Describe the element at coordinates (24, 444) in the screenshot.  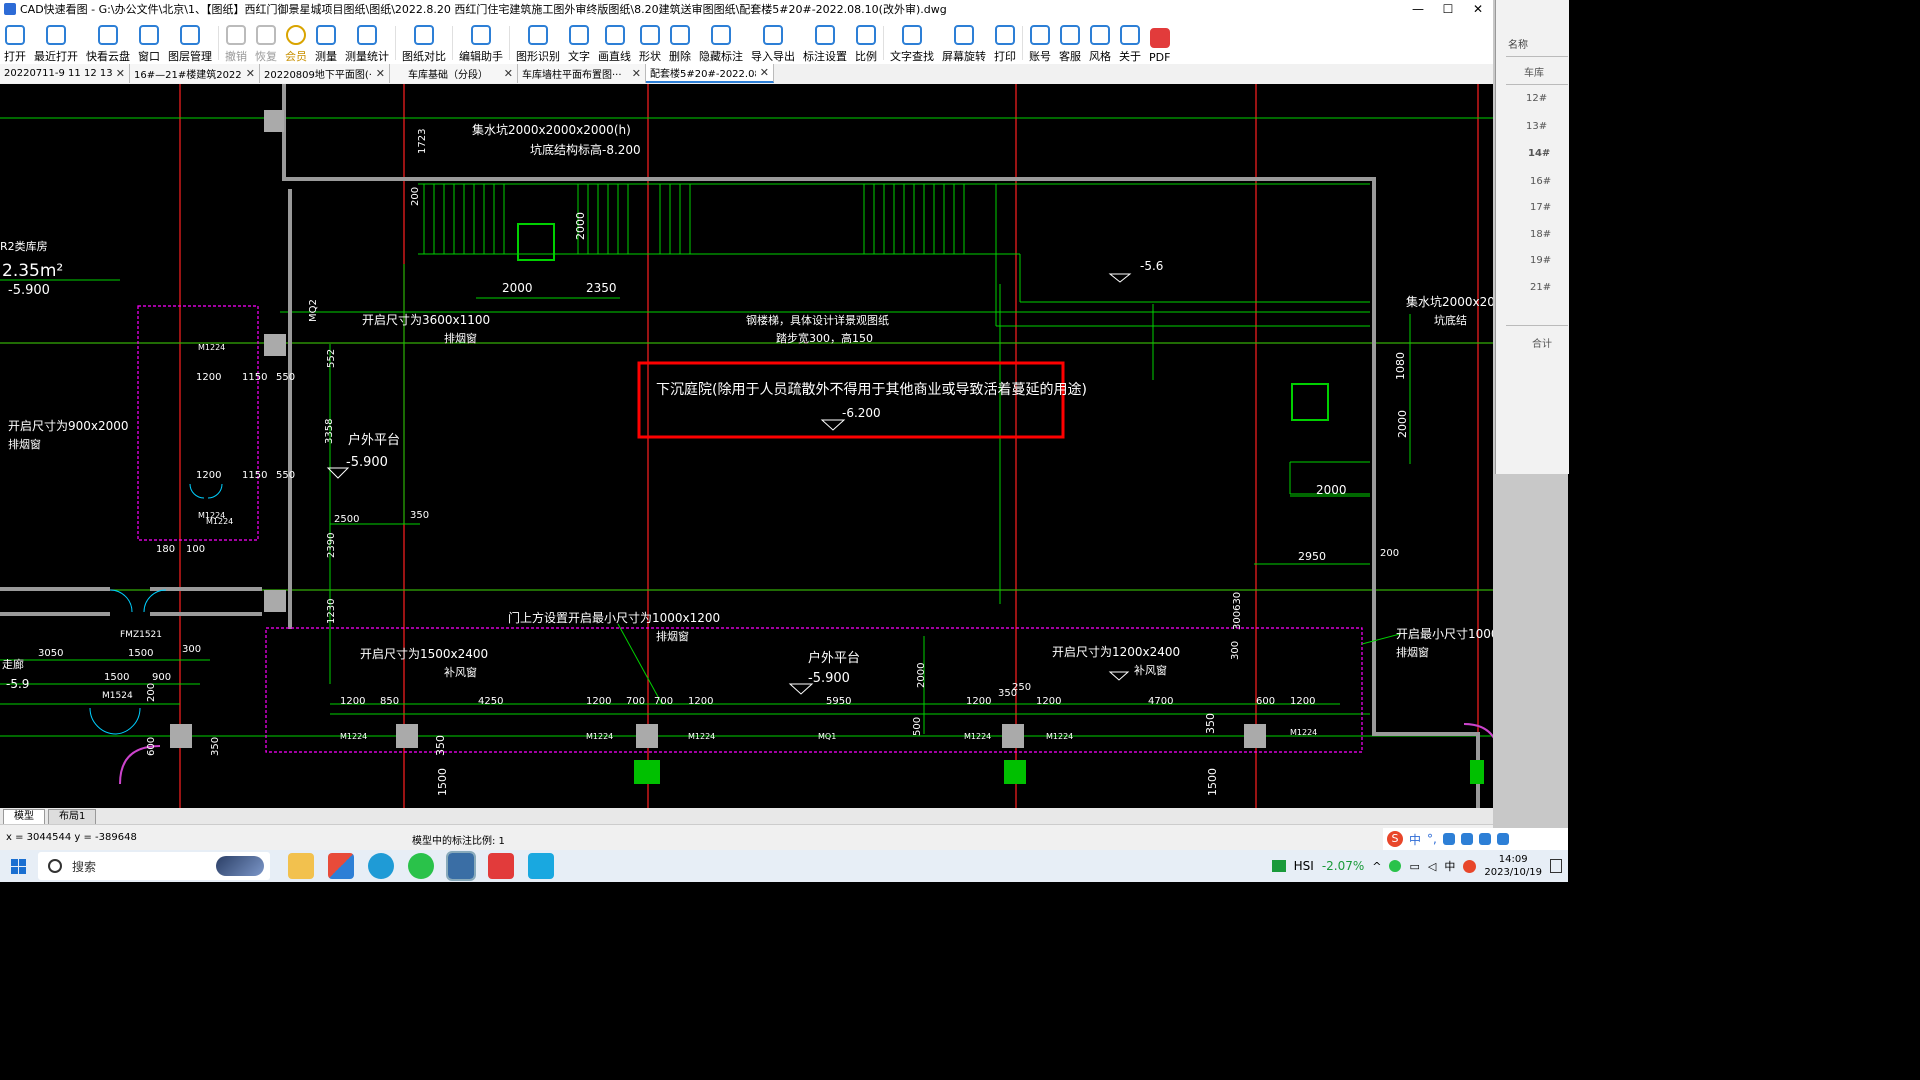
I see `annot-text: 排烟窗` at that location.